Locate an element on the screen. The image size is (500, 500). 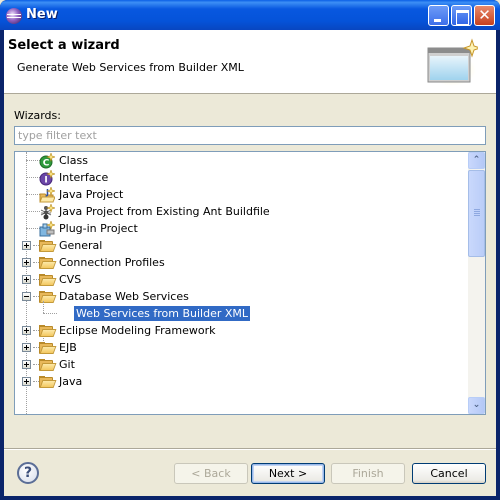
finish-button: Finish is located at coordinates (368, 473).